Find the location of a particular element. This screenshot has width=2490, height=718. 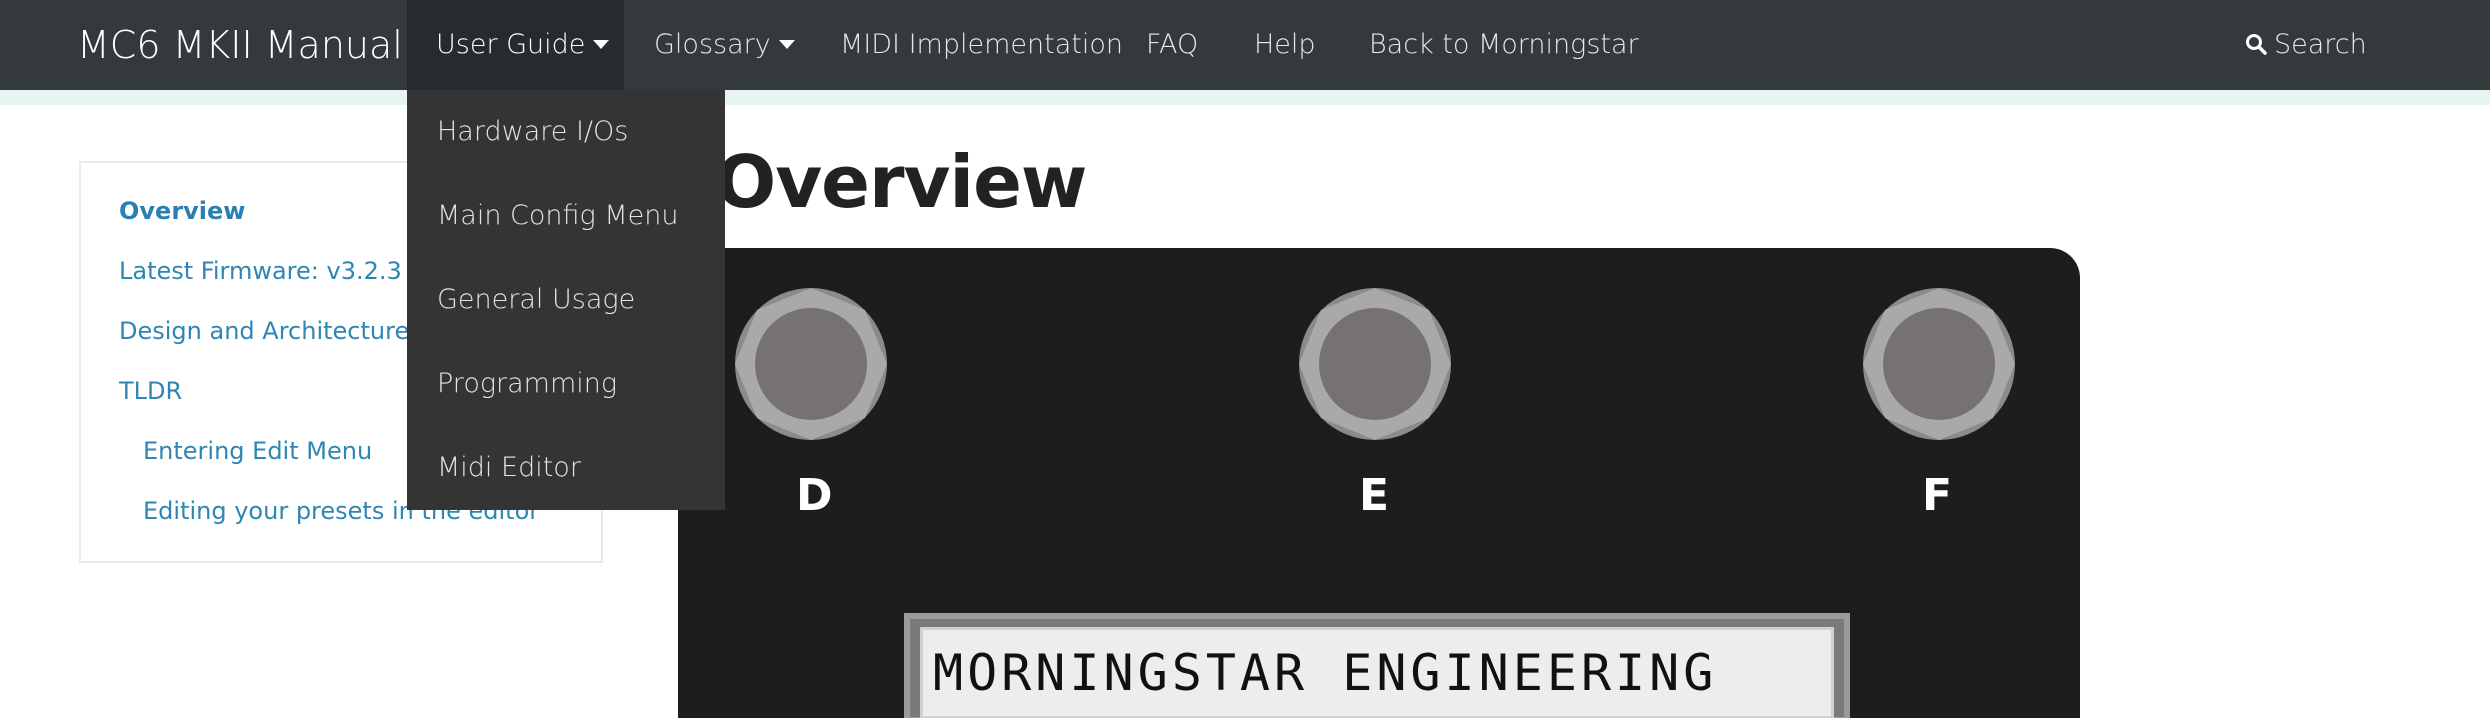

brand-title: MC6 MKII Manual is located at coordinates (240, 45).